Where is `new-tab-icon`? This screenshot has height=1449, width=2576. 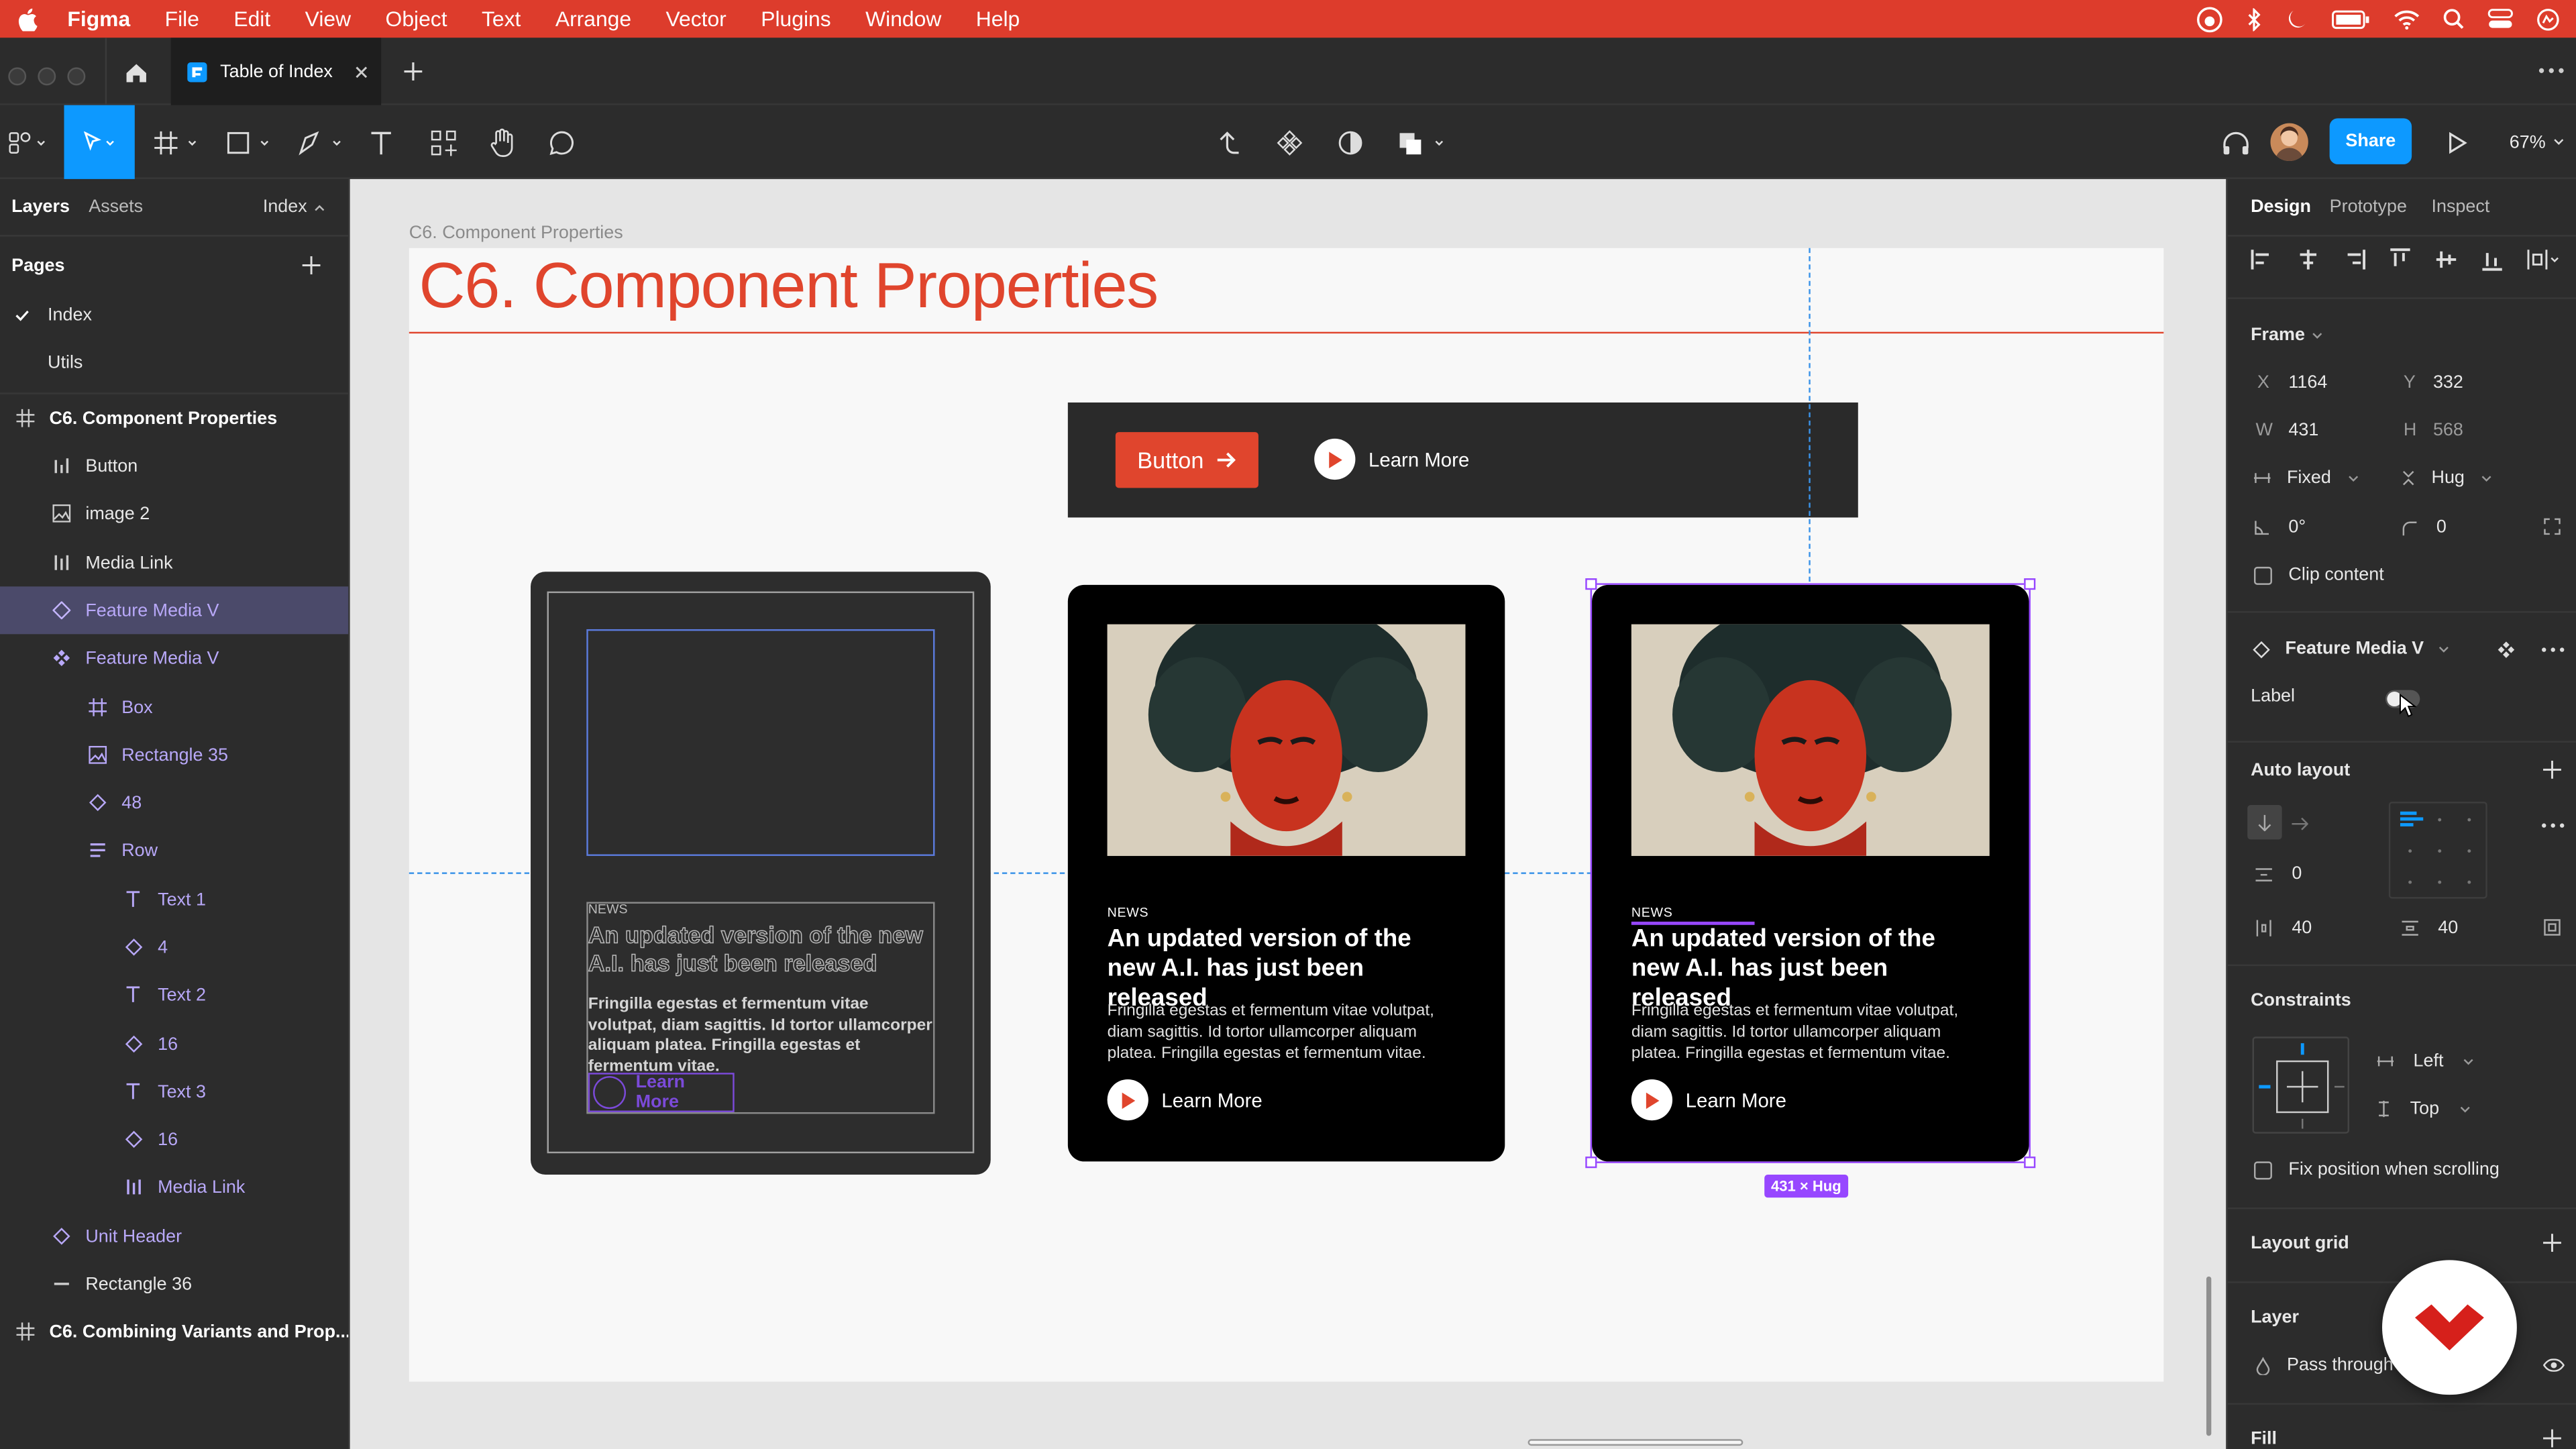 new-tab-icon is located at coordinates (413, 71).